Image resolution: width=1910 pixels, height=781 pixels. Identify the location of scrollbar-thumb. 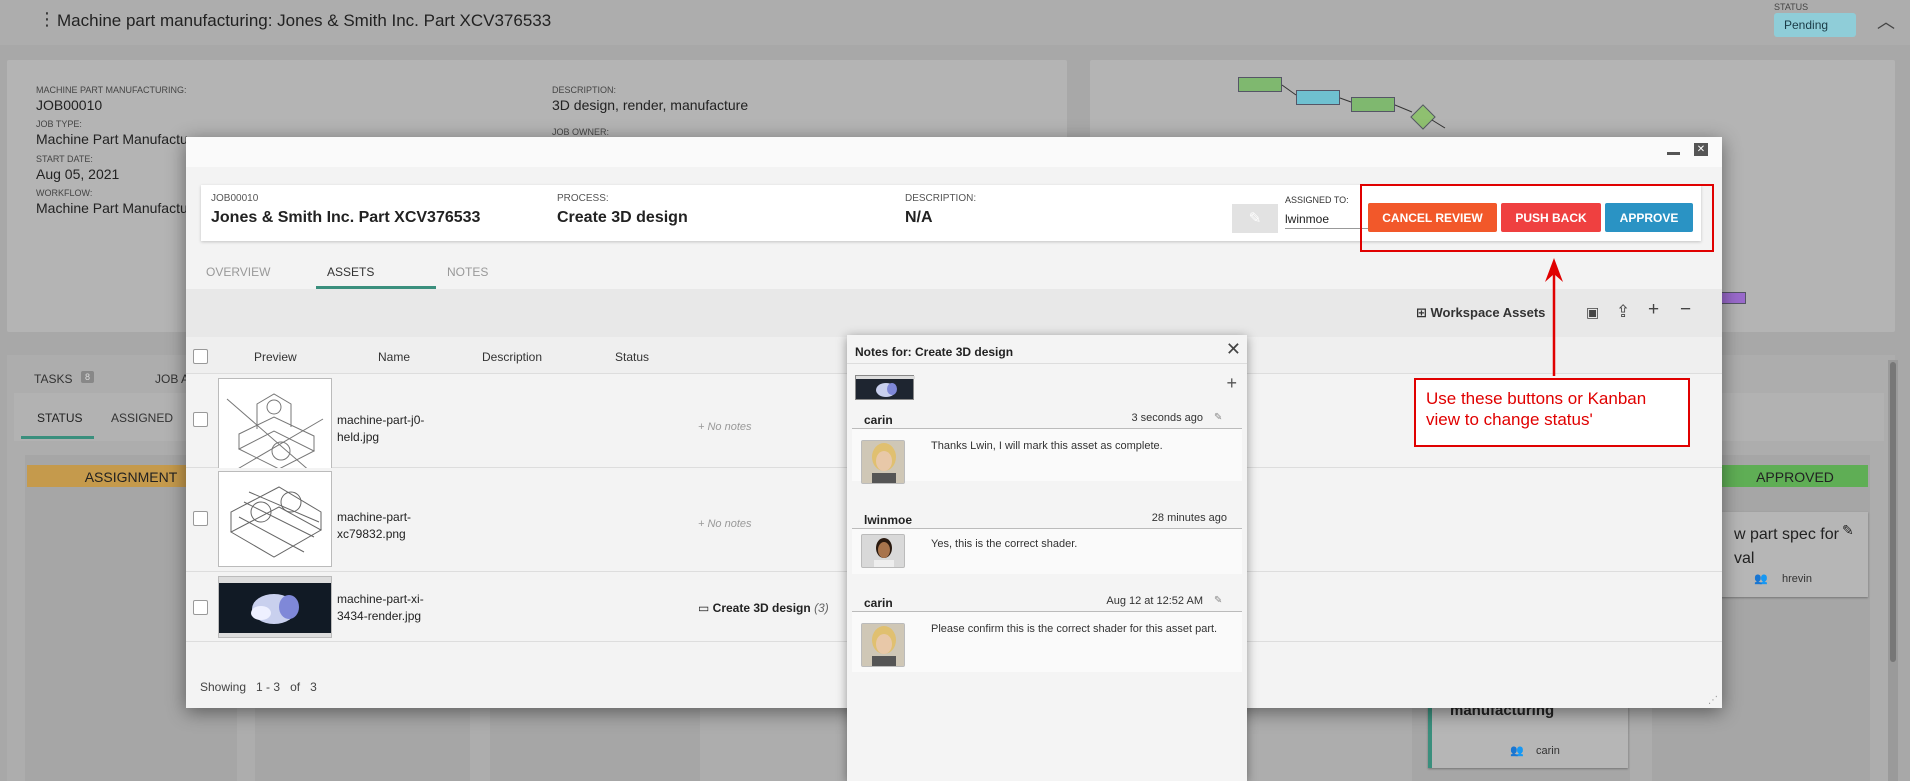
(1893, 512).